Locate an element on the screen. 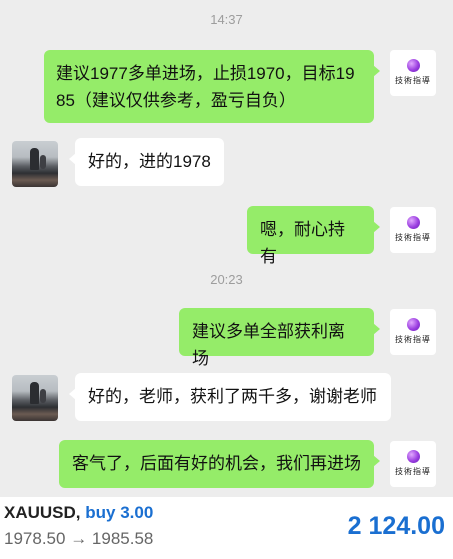 Image resolution: width=453 pixels, height=559 pixels. message-text-line: 85（建议仅供参考，盈亏自负） is located at coordinates (176, 100).